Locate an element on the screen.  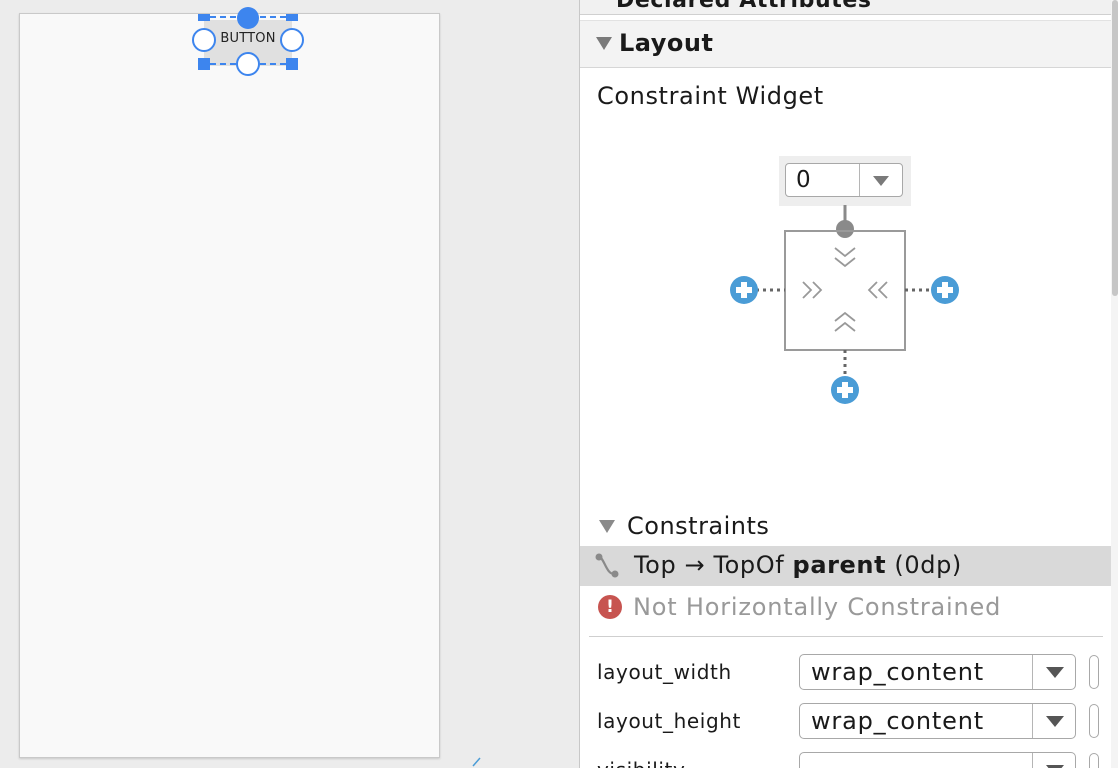
constraints-section-header: Constraints is located at coordinates (845, 526).